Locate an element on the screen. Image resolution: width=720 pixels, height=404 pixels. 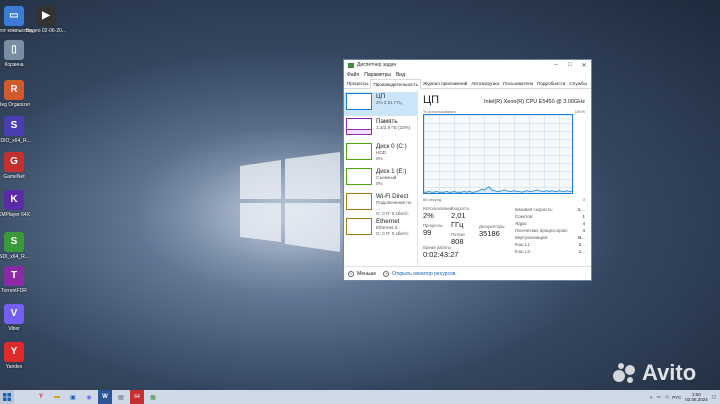
desktop-icon-label: KMPlayer 64X is located at coordinates (15, 215).